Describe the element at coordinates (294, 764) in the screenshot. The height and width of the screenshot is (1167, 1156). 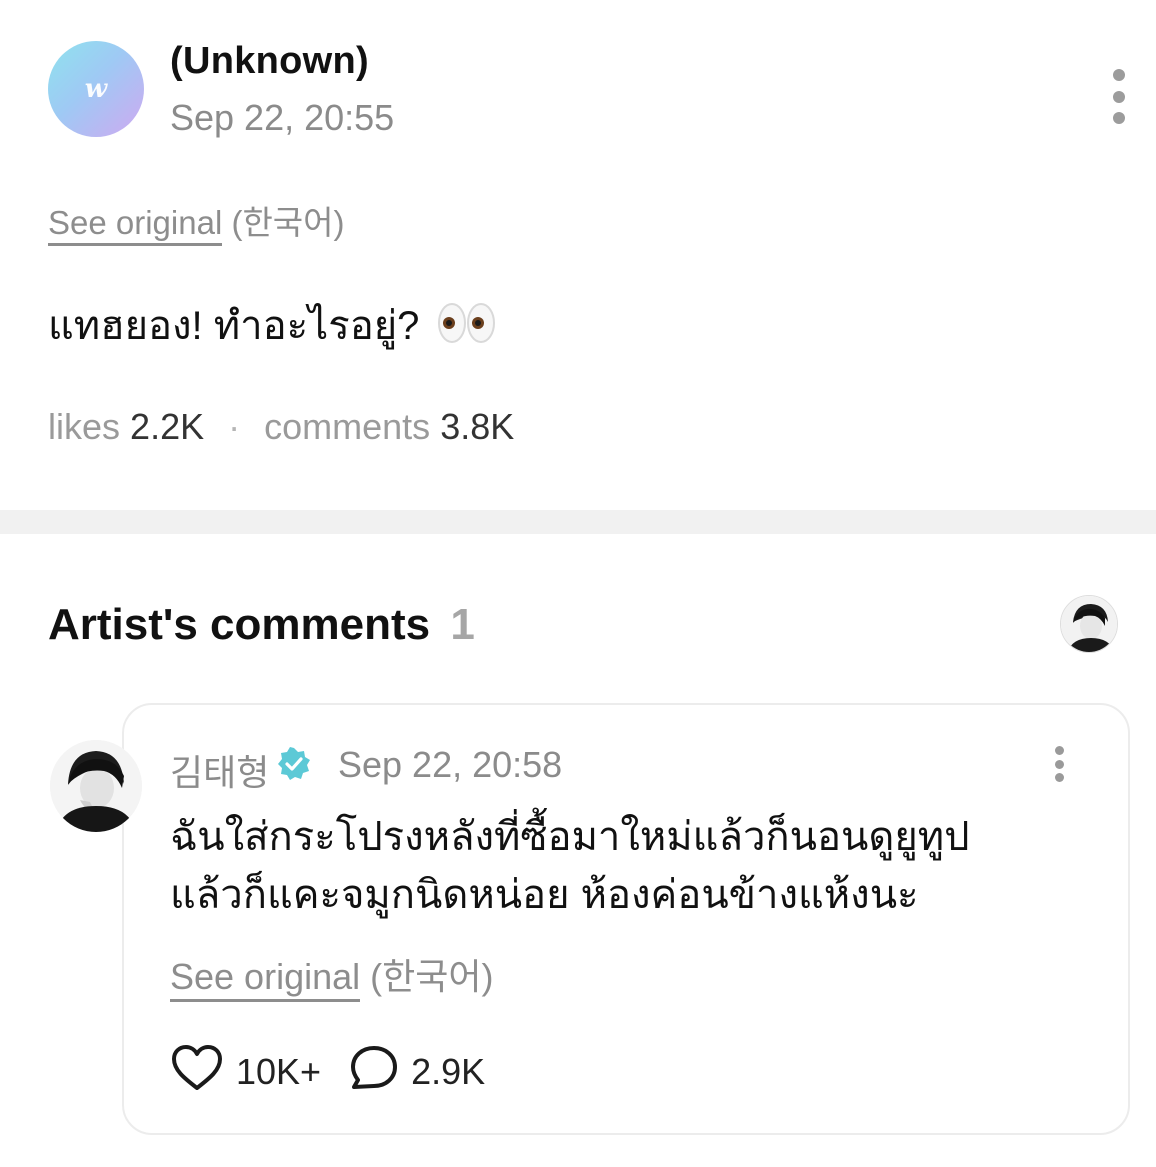
I see `verified-badge-icon` at that location.